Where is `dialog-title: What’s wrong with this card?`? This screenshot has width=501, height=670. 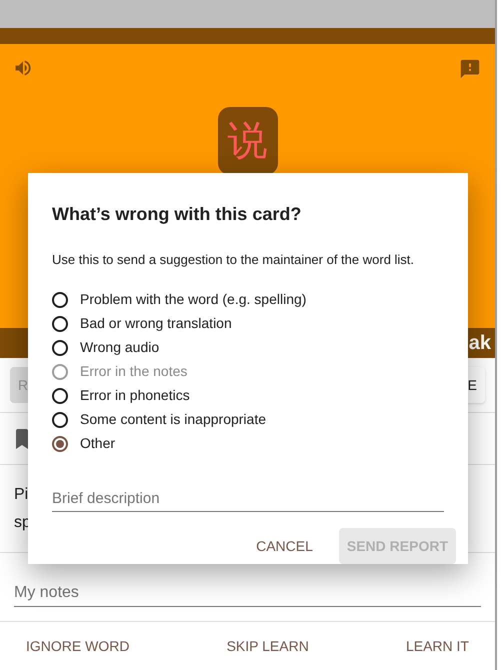 dialog-title: What’s wrong with this card? is located at coordinates (177, 214).